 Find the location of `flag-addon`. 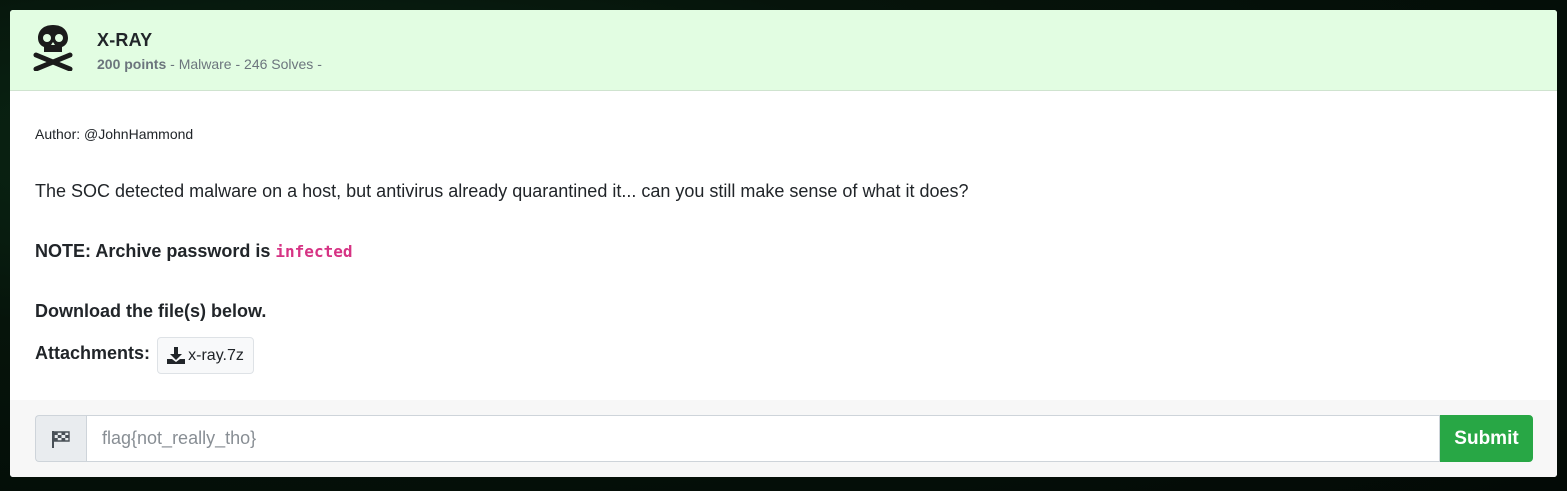

flag-addon is located at coordinates (60, 438).